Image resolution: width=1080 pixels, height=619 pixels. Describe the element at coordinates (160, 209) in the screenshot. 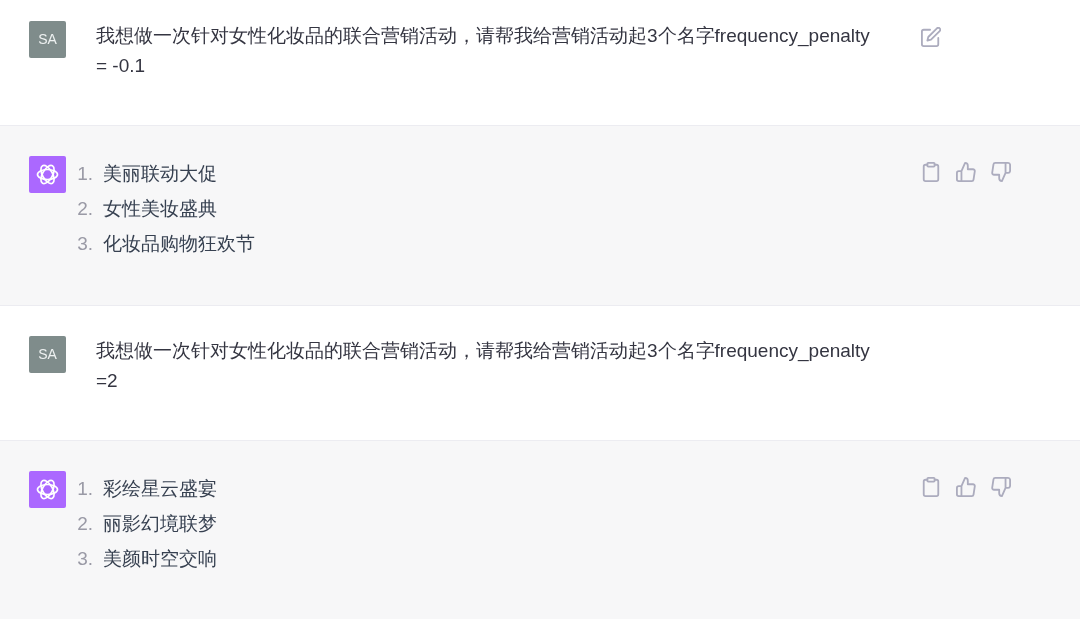

I see `list-item-text: 女性美妆盛典` at that location.